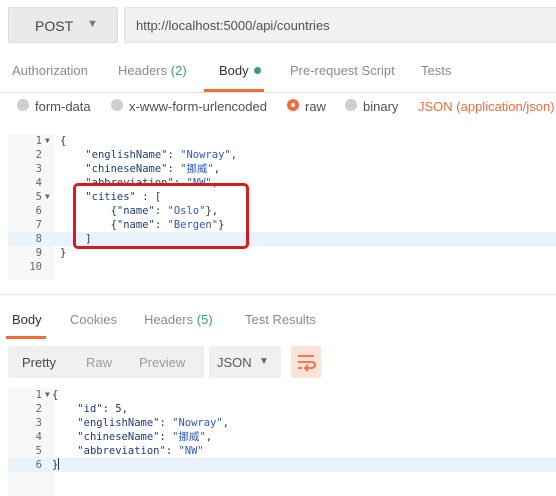 The width and height of the screenshot is (556, 496). I want to click on wrap-lines-button, so click(306, 362).